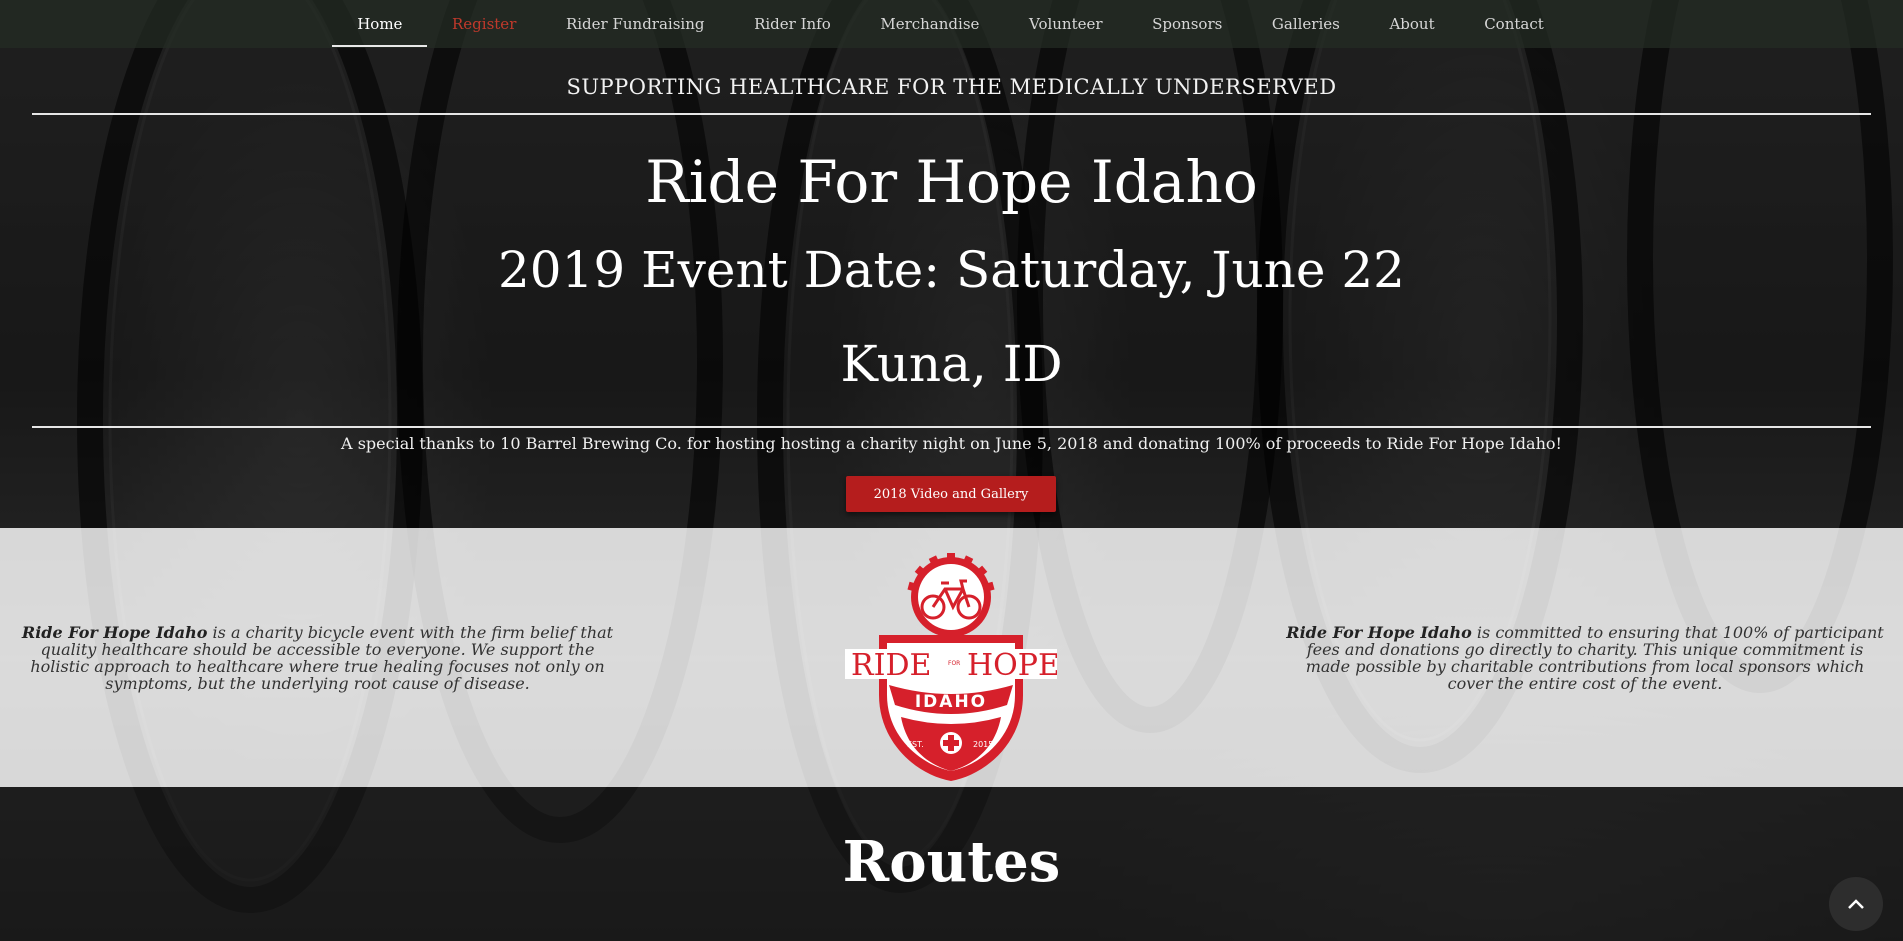  What do you see at coordinates (915, 744) in the screenshot?
I see `logo-est-text: EST.` at bounding box center [915, 744].